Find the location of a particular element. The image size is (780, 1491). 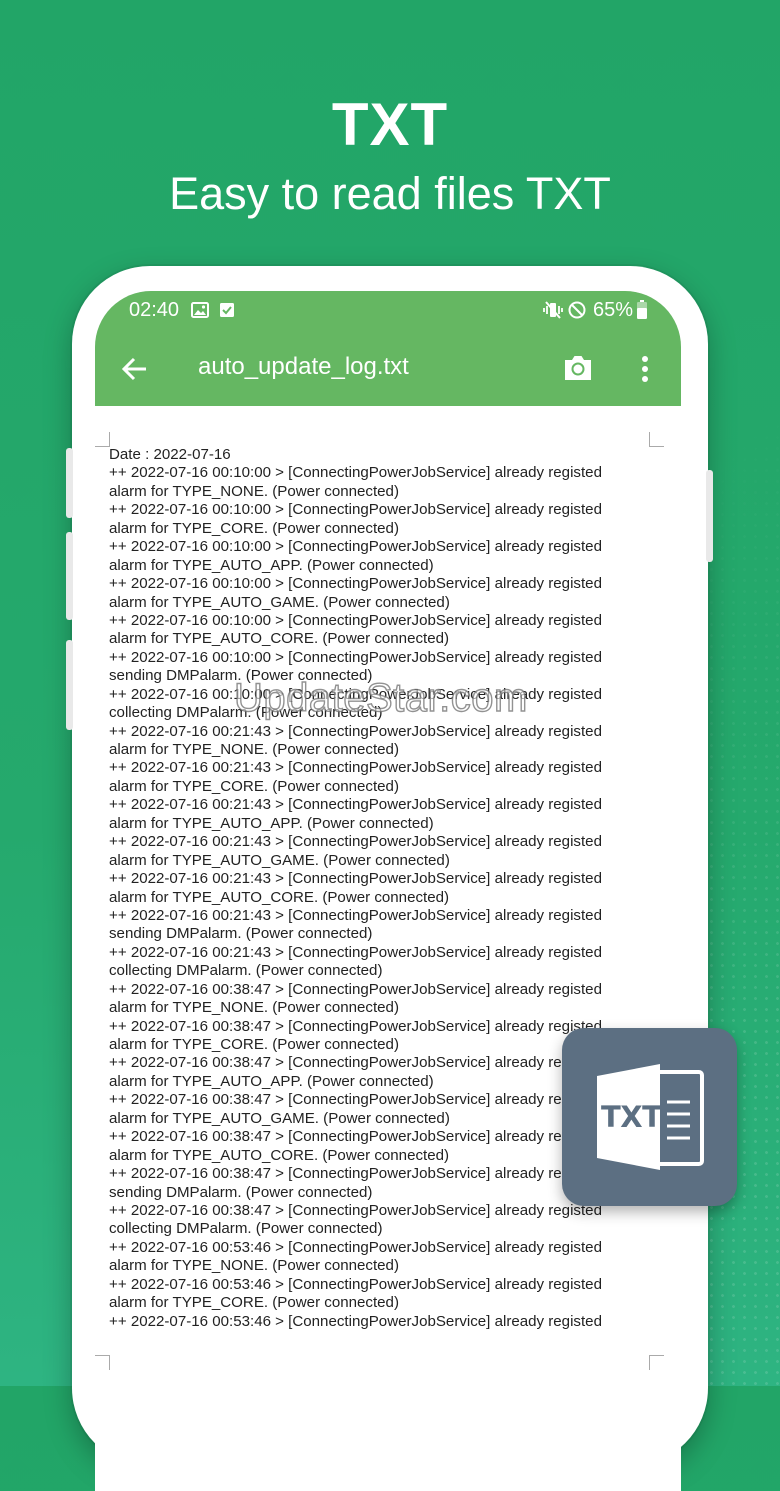

txt-file-icon: TXT is located at coordinates (649, 1117).